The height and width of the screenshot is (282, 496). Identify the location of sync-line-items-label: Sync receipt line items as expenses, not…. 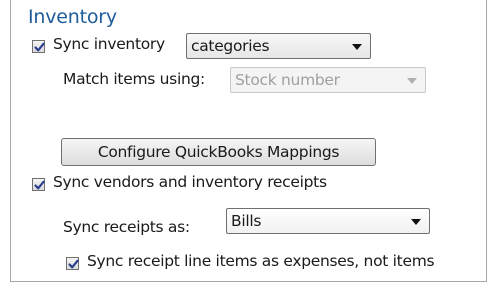
(261, 261).